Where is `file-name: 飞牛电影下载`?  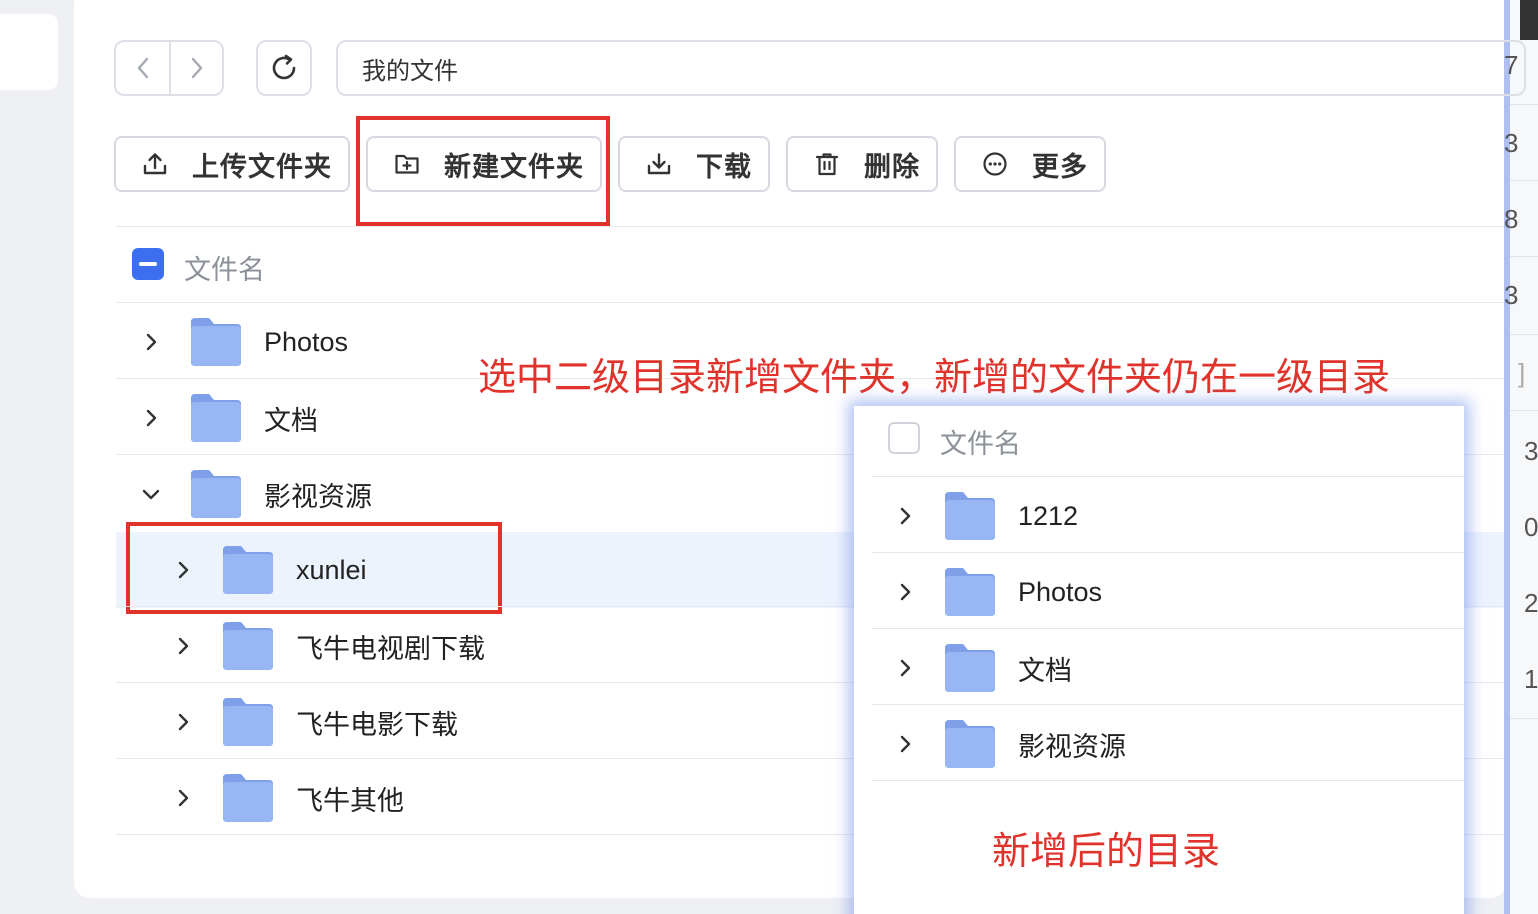
file-name: 飞牛电影下载 is located at coordinates (377, 724).